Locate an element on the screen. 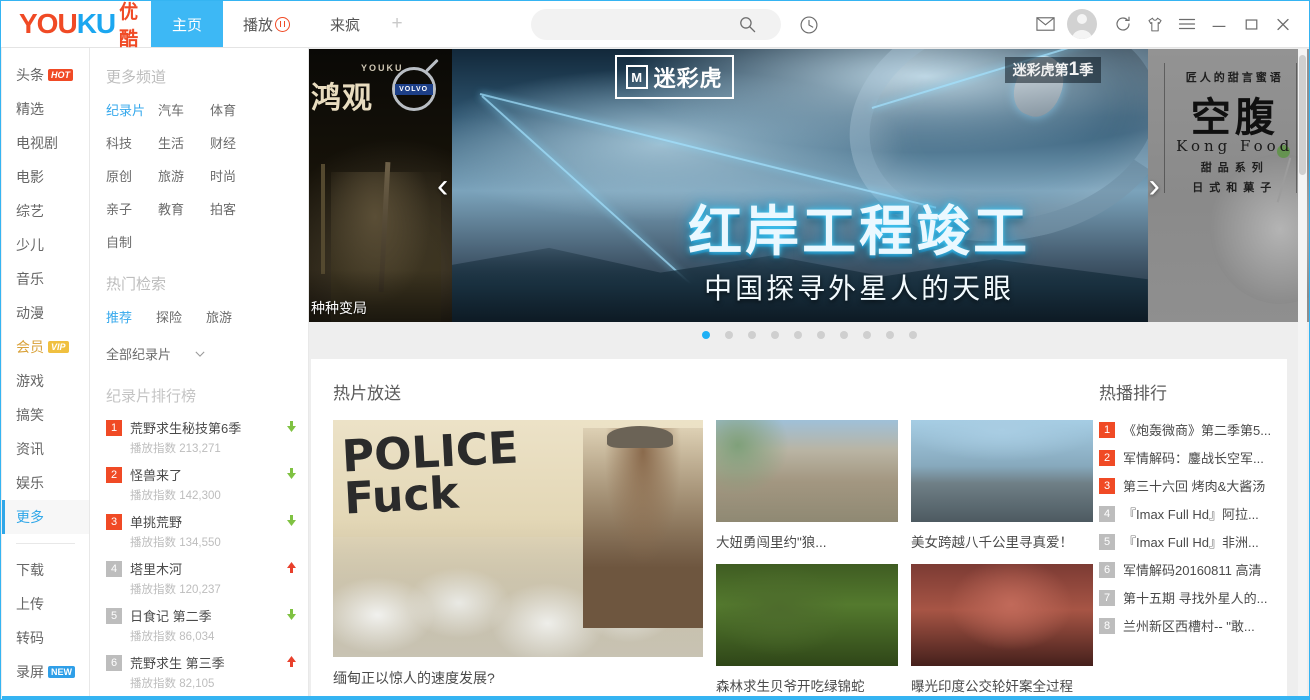 Image resolution: width=1310 pixels, height=700 pixels. sidebar-item-upload: 上传 is located at coordinates (45, 604).